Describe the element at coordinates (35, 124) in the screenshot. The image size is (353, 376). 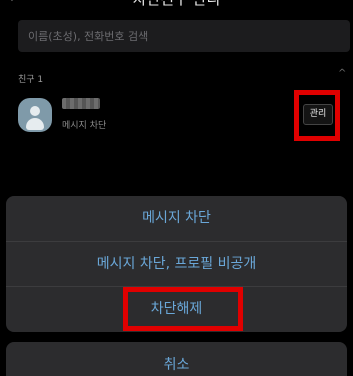
I see `avatar-body-shape` at that location.